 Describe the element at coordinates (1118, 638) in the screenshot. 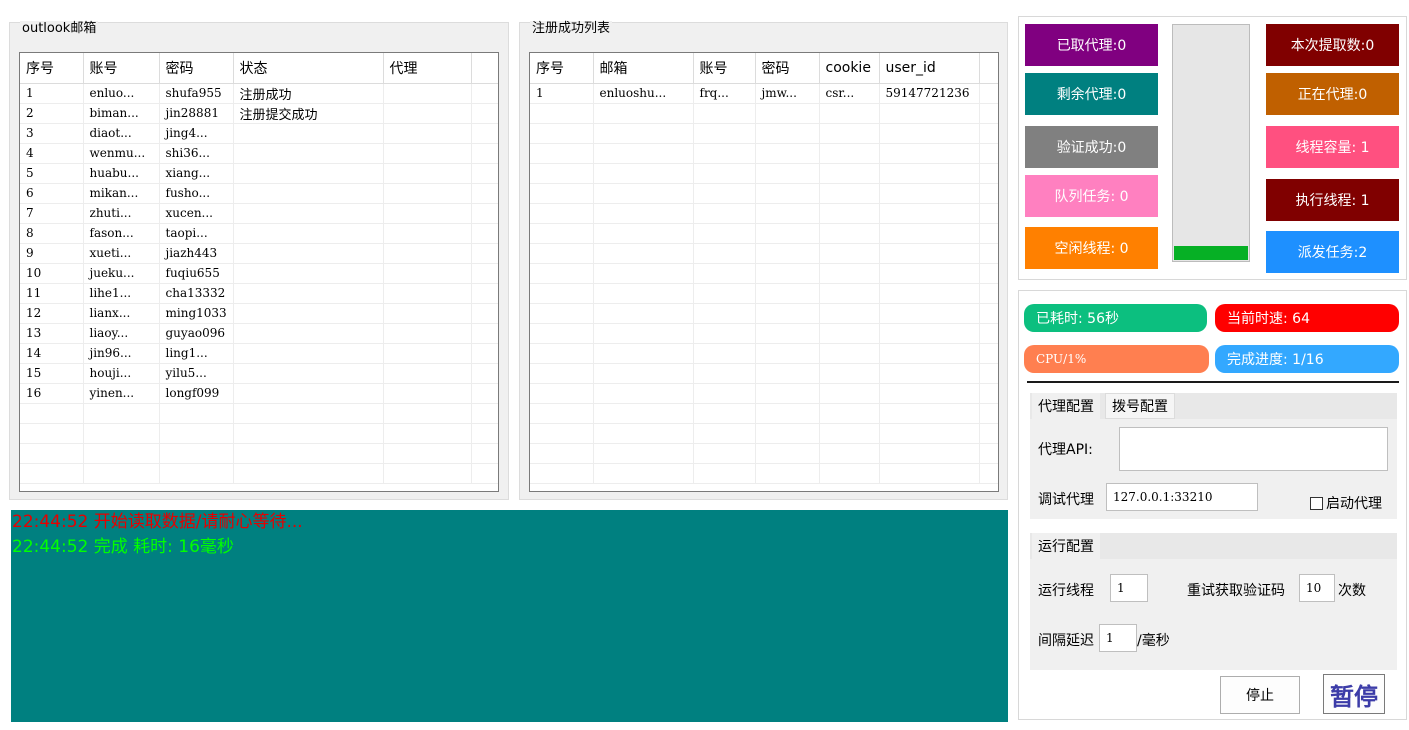

I see `delay-input: 1` at that location.